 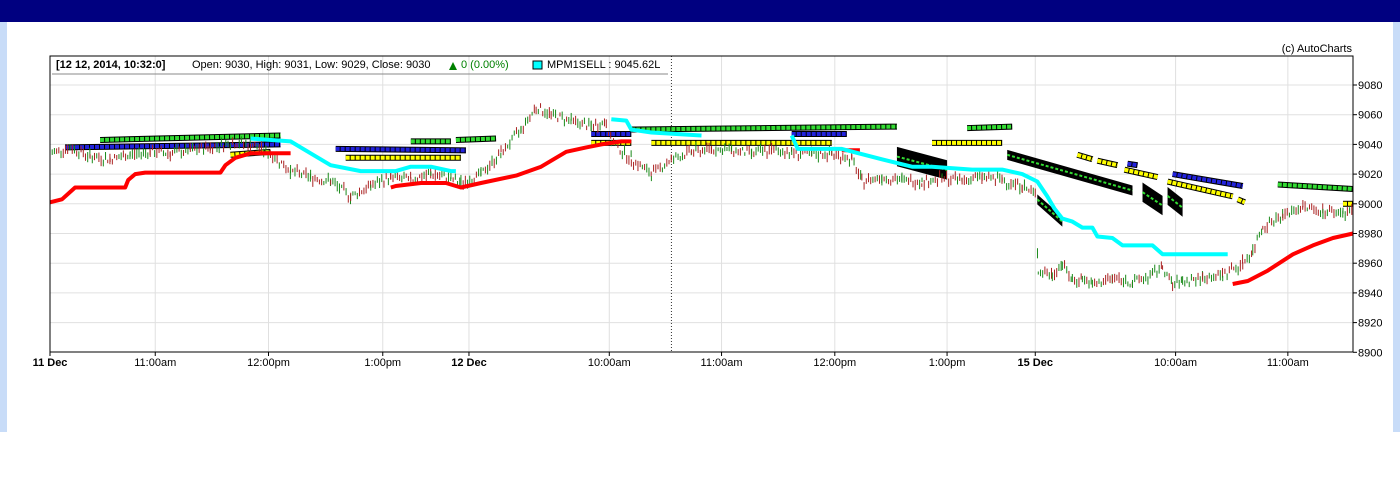 I want to click on x-tick-label: 11 Dec, so click(x=50, y=363).